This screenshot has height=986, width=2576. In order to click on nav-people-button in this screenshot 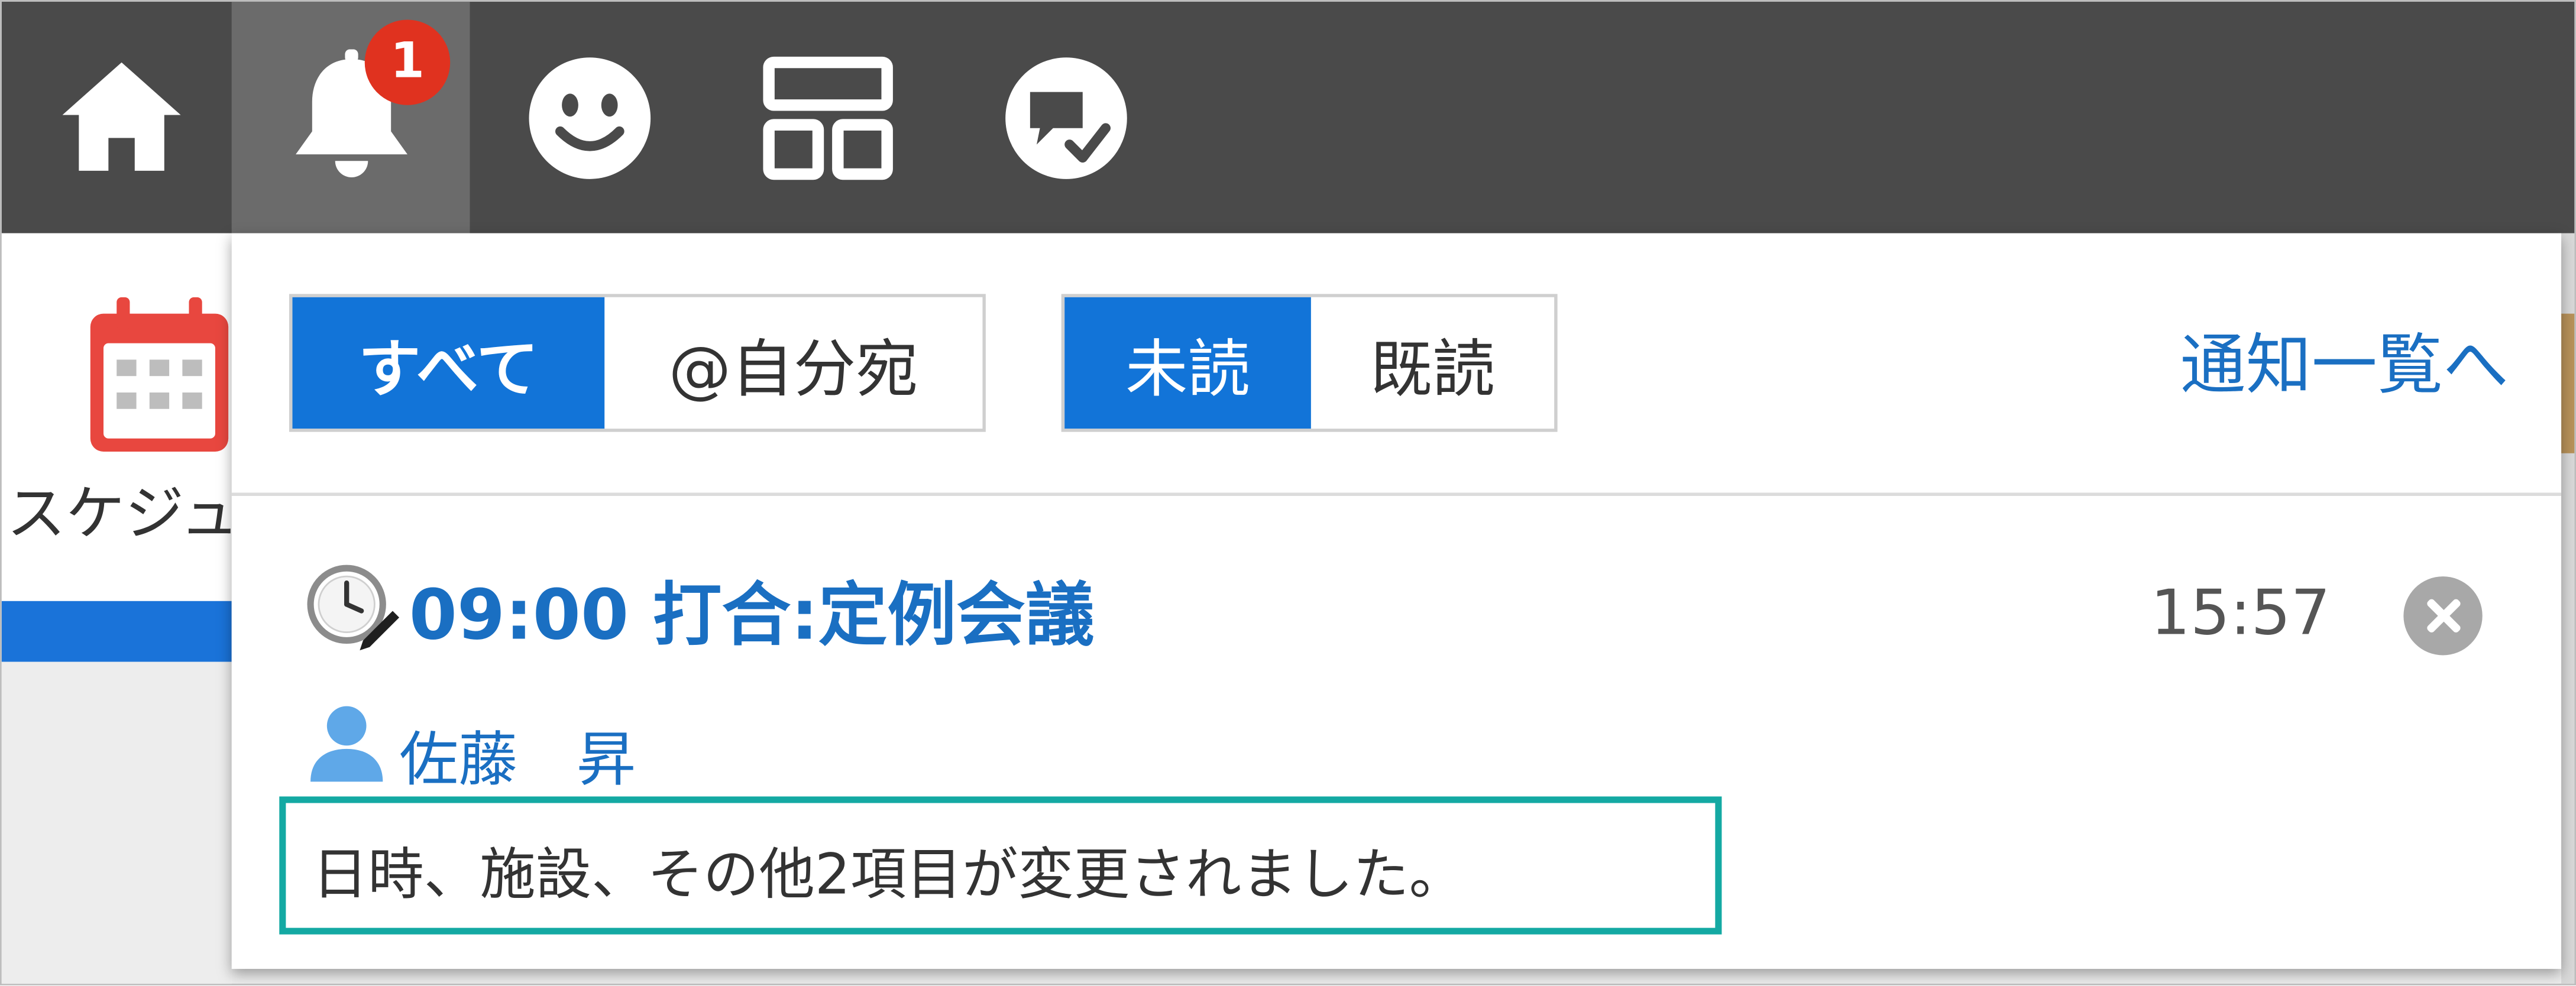, I will do `click(589, 117)`.